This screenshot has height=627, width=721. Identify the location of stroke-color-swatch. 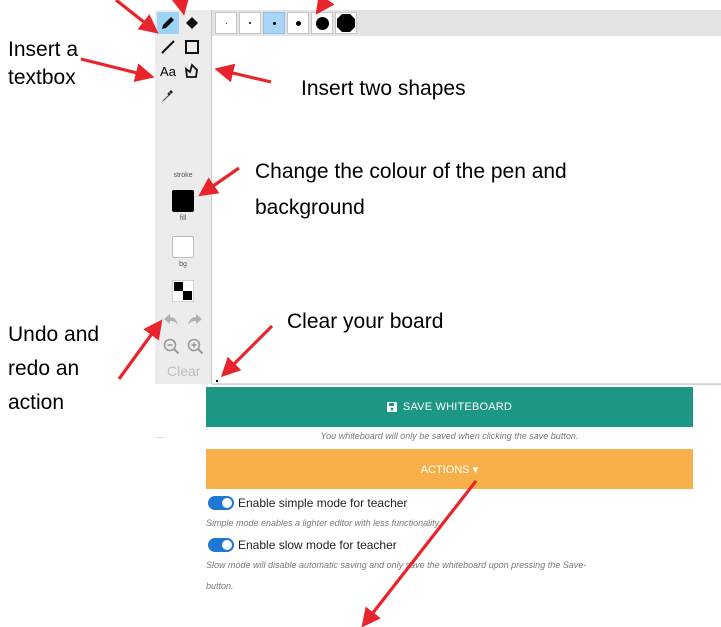
(183, 201).